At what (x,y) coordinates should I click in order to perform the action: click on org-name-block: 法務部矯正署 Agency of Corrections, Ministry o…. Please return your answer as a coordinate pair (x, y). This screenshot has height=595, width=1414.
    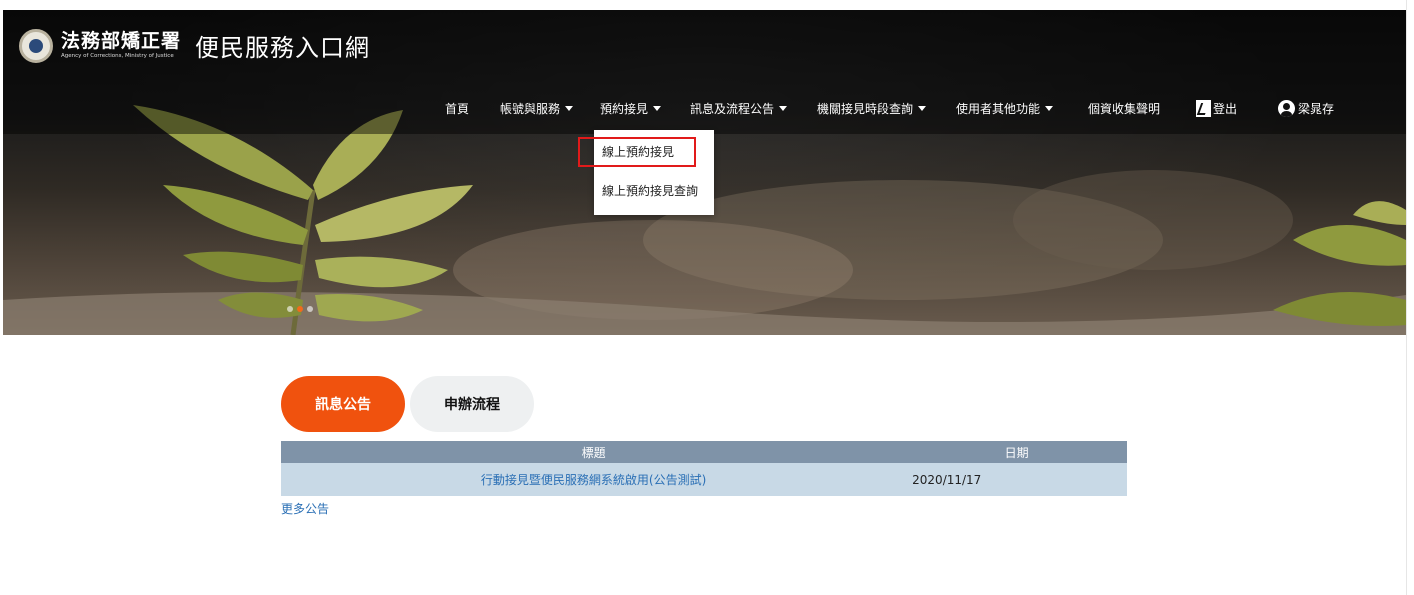
    Looking at the image, I should click on (121, 44).